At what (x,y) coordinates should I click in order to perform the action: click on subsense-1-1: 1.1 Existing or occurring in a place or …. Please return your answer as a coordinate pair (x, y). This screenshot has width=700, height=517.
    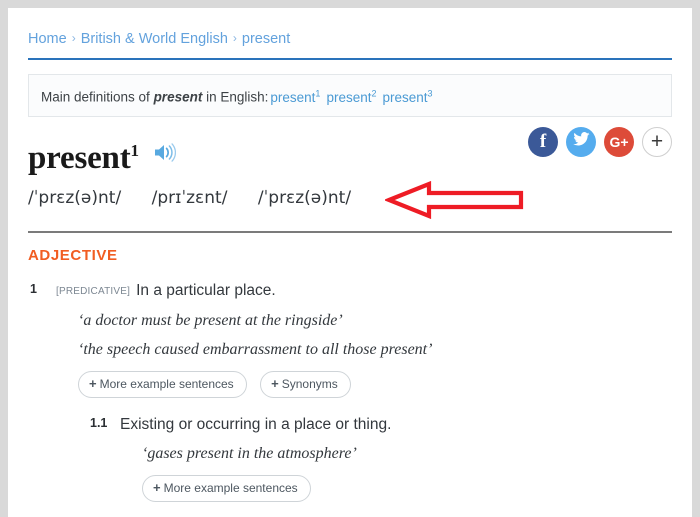
    Looking at the image, I should click on (381, 458).